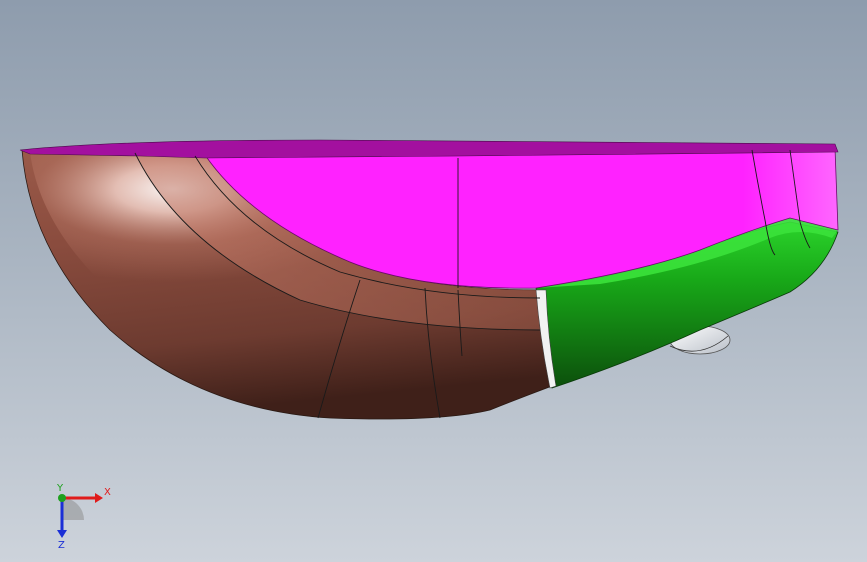 This screenshot has height=562, width=867. Describe the element at coordinates (61, 545) in the screenshot. I see `z-axis-label: Z` at that location.